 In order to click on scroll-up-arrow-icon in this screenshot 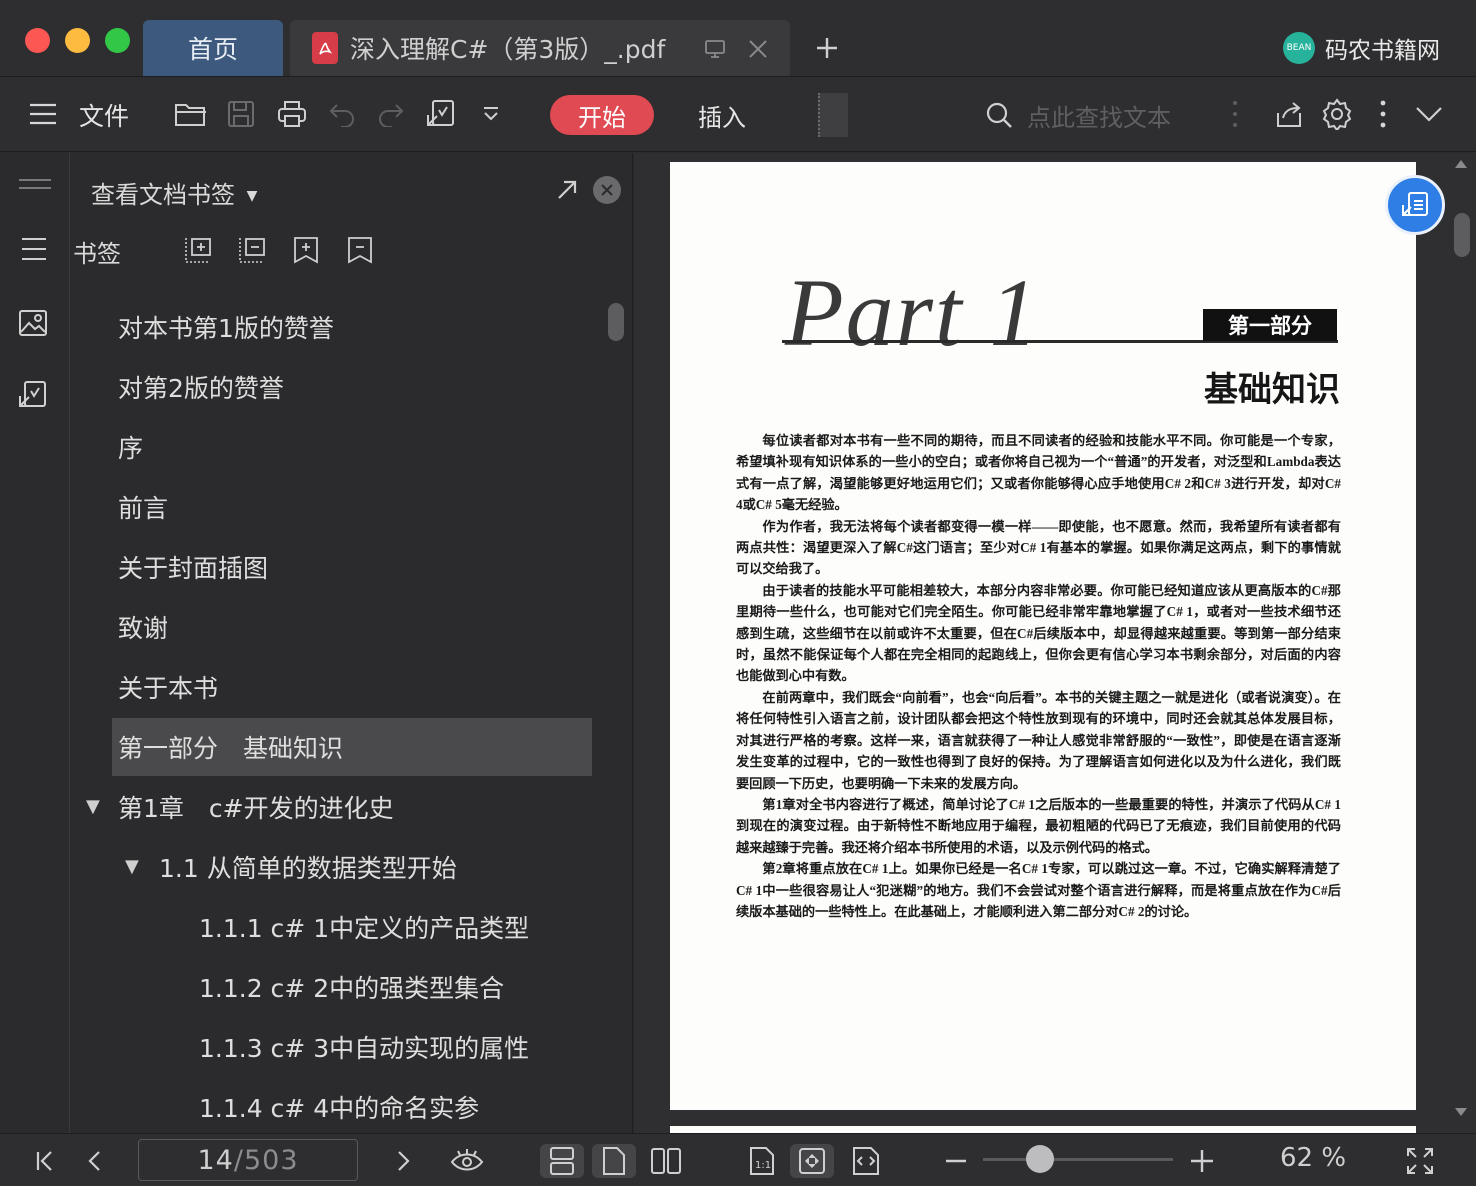, I will do `click(1461, 164)`.